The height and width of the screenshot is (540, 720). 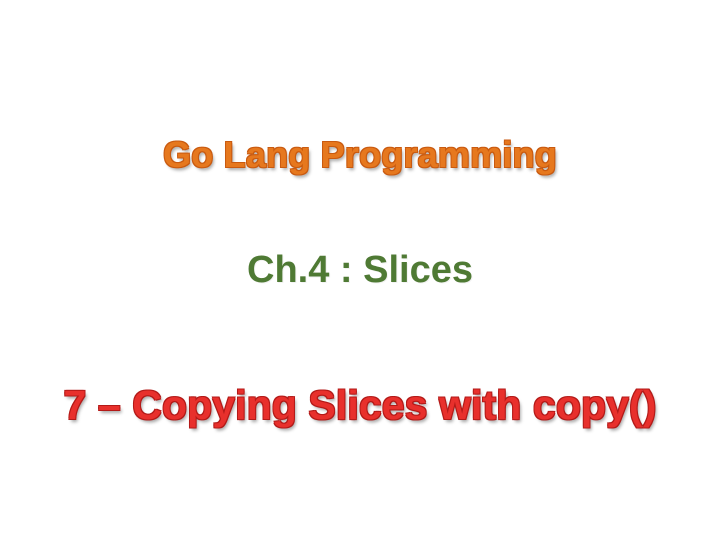 I want to click on slide-title: Go Lang Programming, so click(x=360, y=154).